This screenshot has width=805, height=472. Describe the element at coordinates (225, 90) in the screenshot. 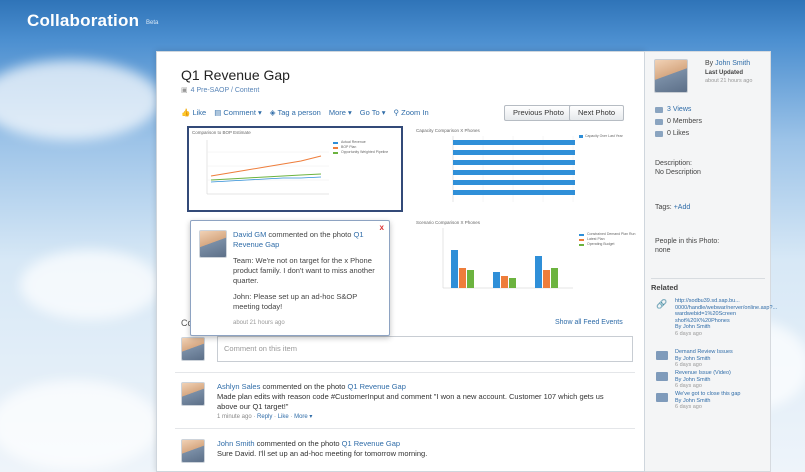

I see `breadcrumb-text: 4 Pre-SAOP / Content` at that location.